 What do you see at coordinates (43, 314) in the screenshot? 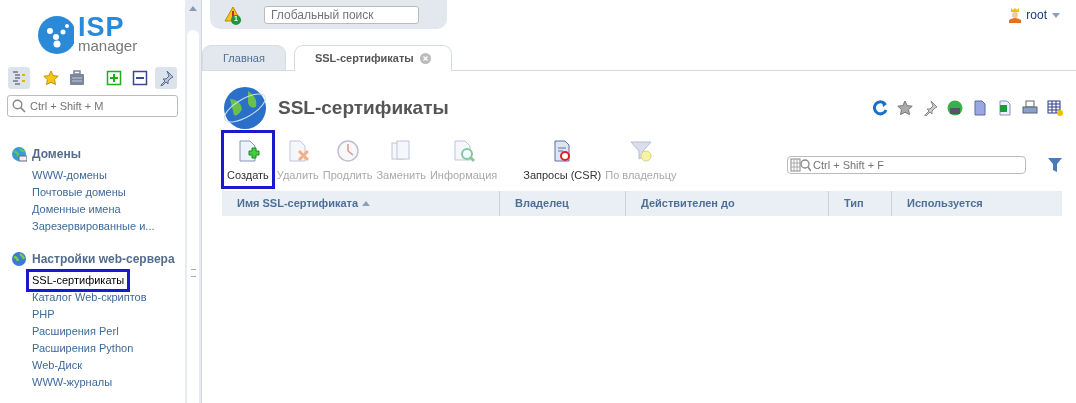
I see `sidebar-item: PHP` at bounding box center [43, 314].